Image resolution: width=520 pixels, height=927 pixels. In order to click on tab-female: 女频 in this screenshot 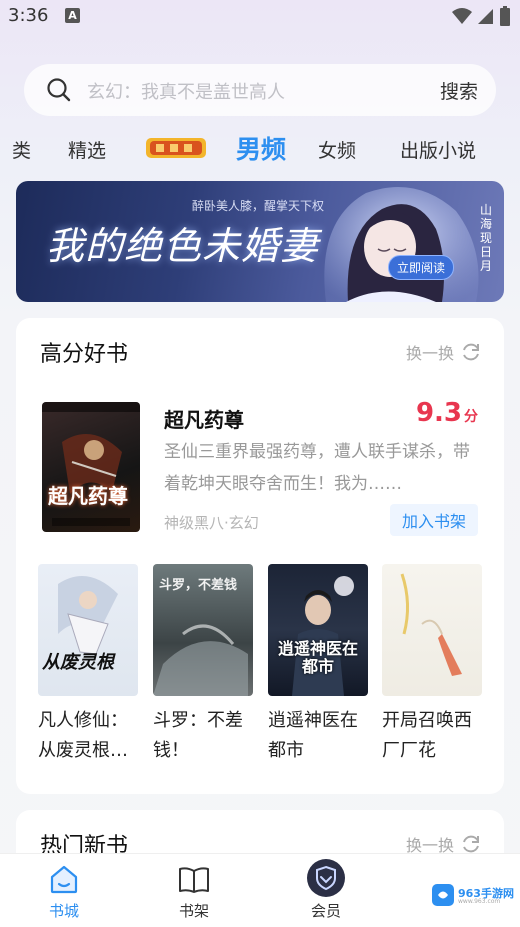, I will do `click(337, 149)`.